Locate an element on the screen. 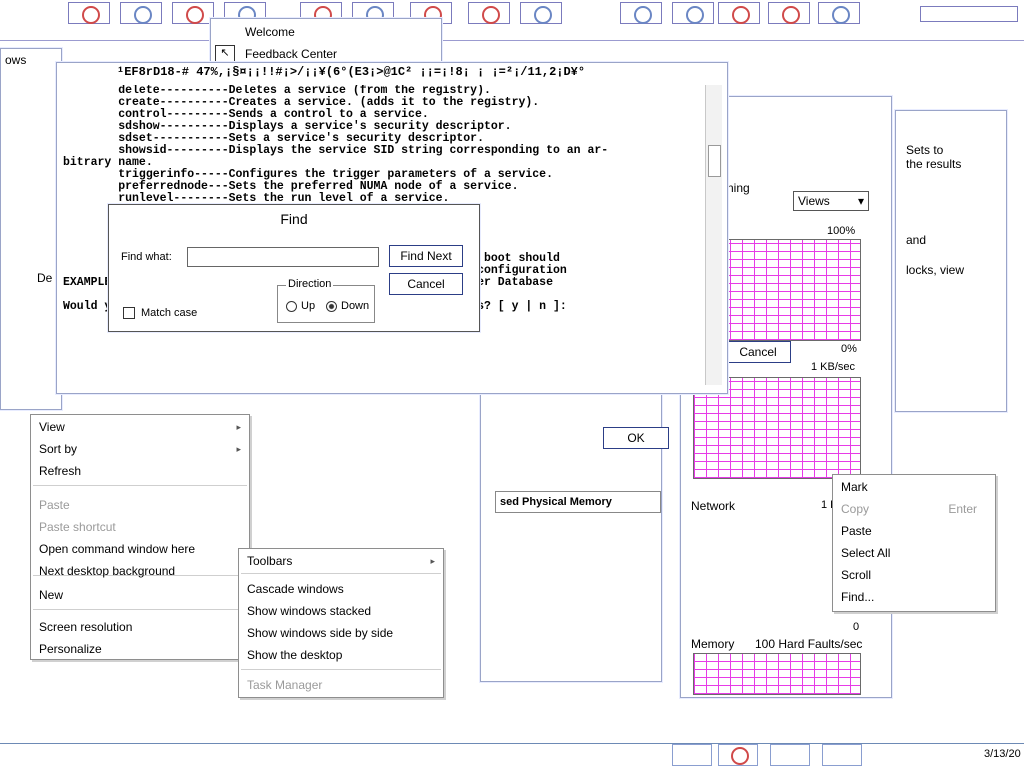 The height and width of the screenshot is (768, 1024). back-arrow-icon: ↖ is located at coordinates (225, 54).